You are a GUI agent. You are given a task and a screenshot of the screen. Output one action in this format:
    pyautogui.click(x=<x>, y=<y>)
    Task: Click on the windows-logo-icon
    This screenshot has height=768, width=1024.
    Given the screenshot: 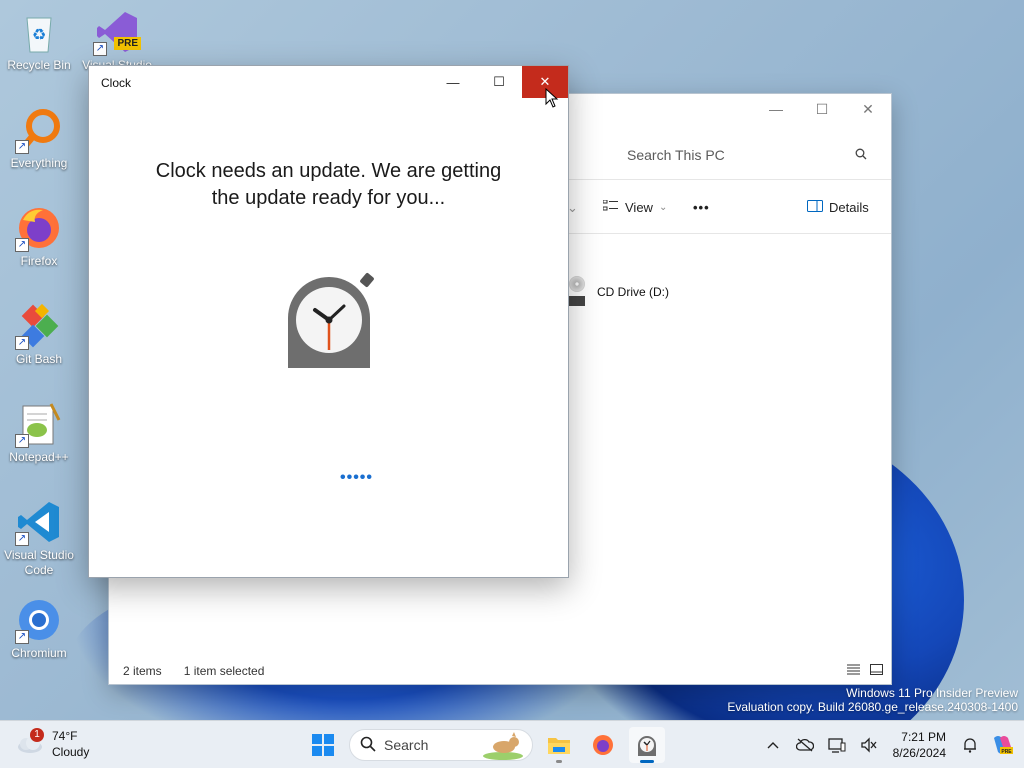 What is the action you would take?
    pyautogui.click(x=323, y=745)
    